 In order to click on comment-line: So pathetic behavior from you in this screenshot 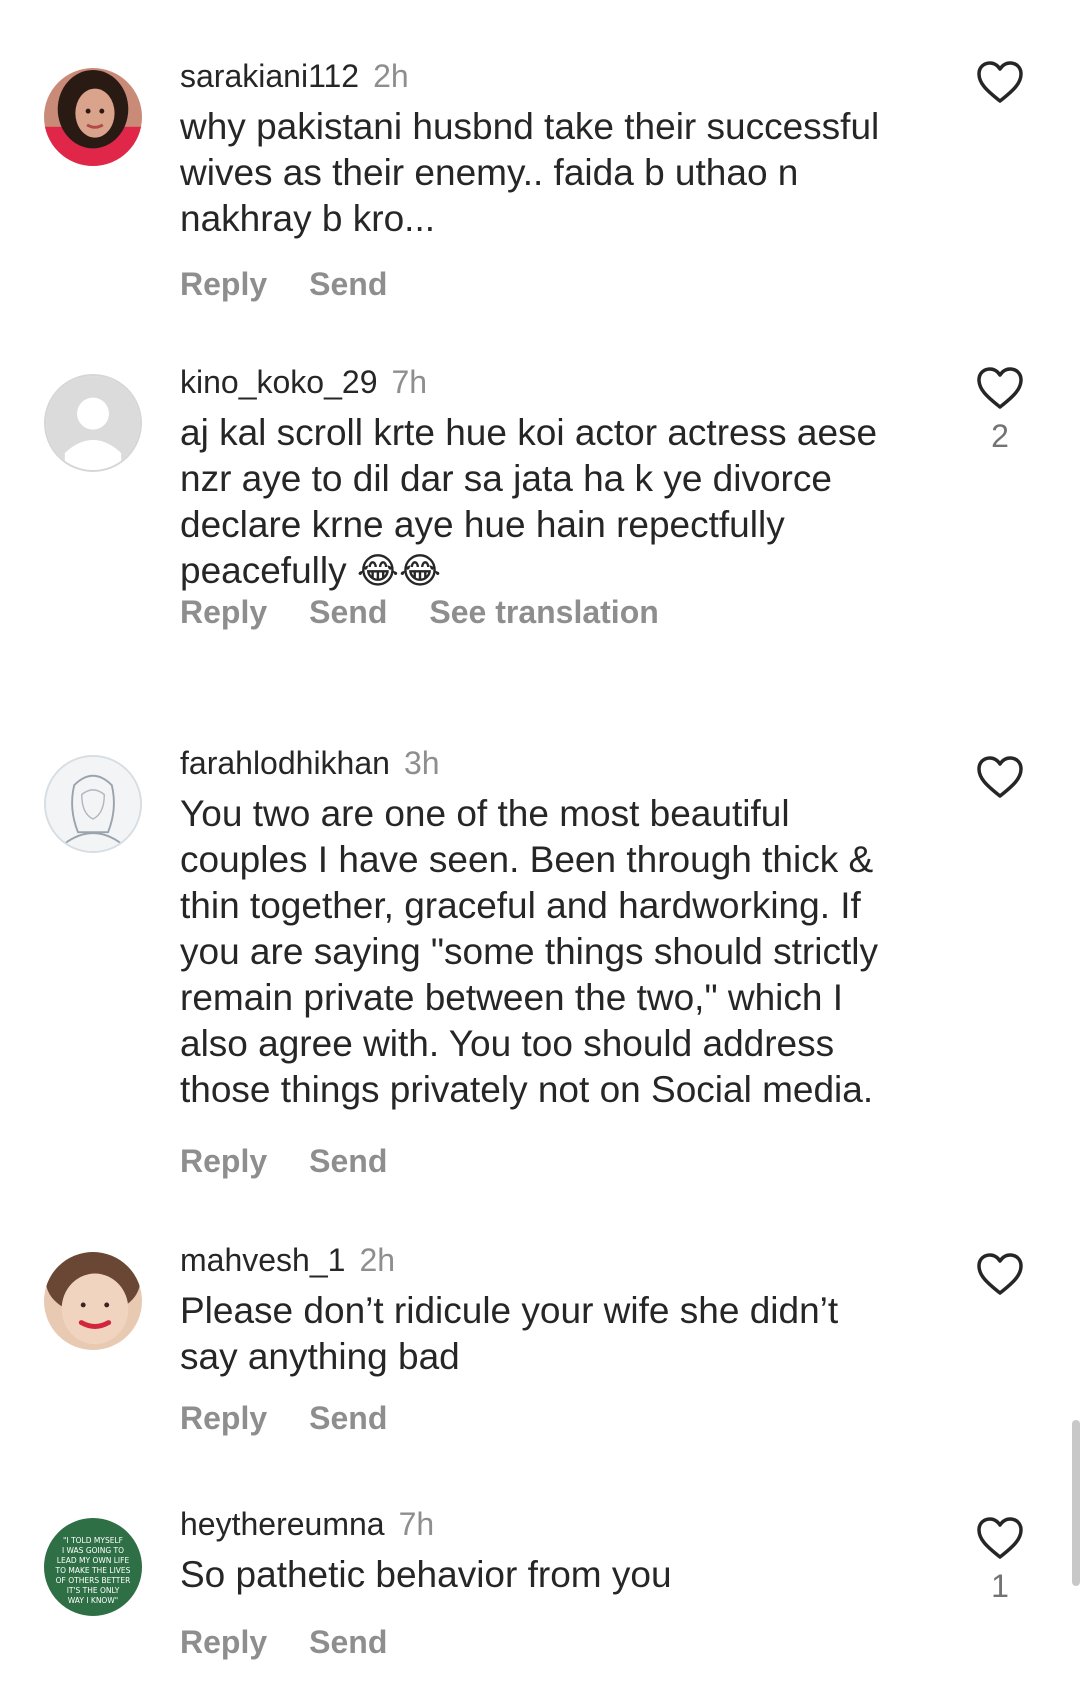, I will do `click(426, 1574)`.